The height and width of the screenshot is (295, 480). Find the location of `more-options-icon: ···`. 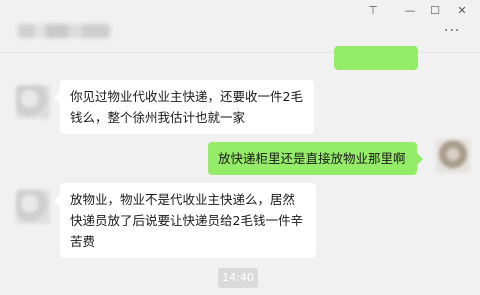

more-options-icon: ··· is located at coordinates (455, 31).